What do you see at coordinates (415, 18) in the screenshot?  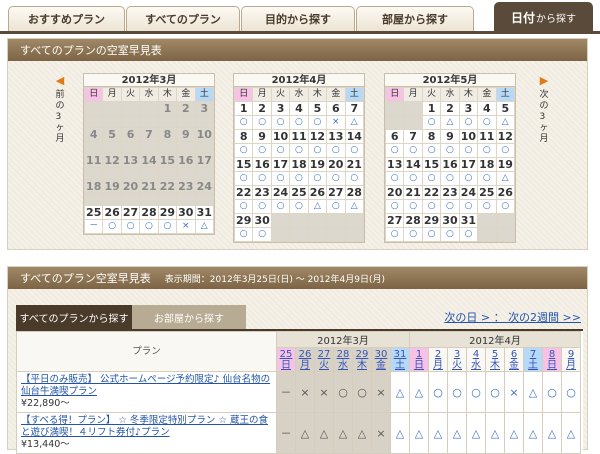 I see `tab-by-room: 部屋から探す` at bounding box center [415, 18].